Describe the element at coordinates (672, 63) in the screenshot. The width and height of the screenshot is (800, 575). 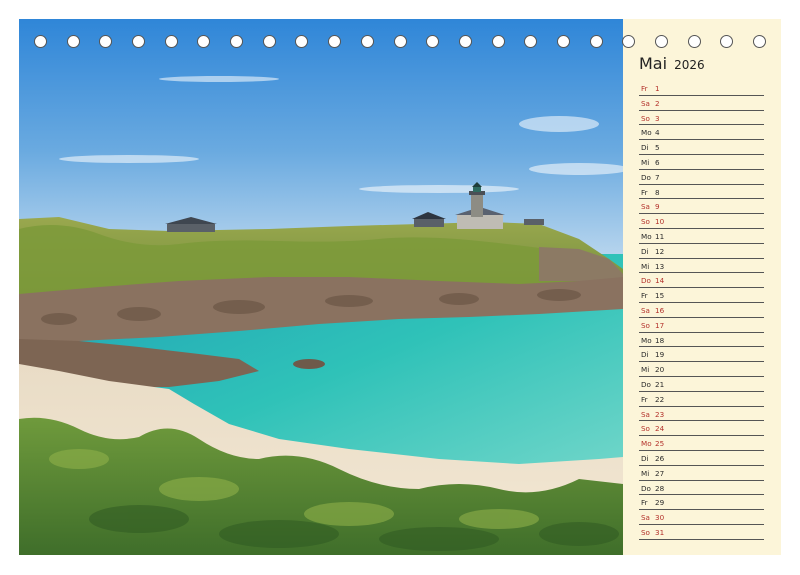
I see `month-title: Mai 2026` at that location.